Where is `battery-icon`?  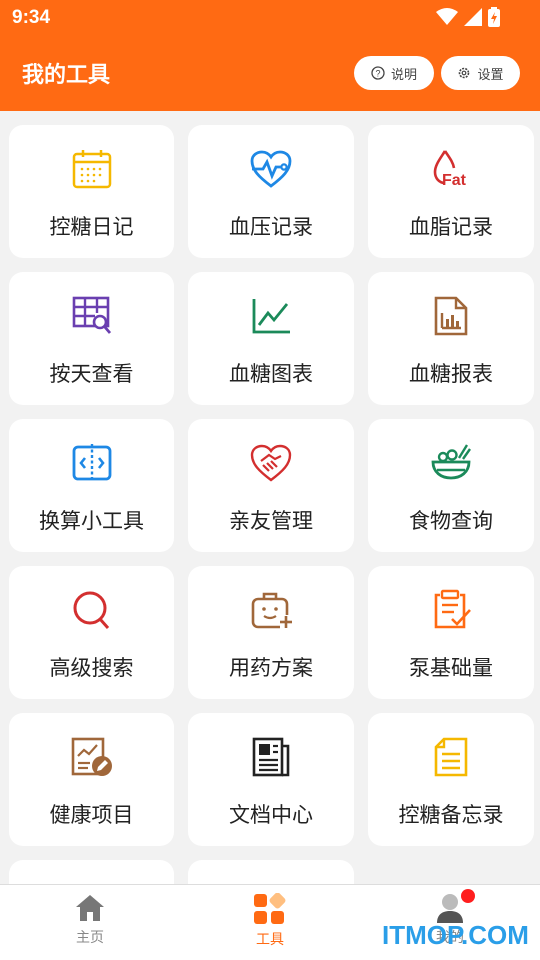 battery-icon is located at coordinates (494, 17).